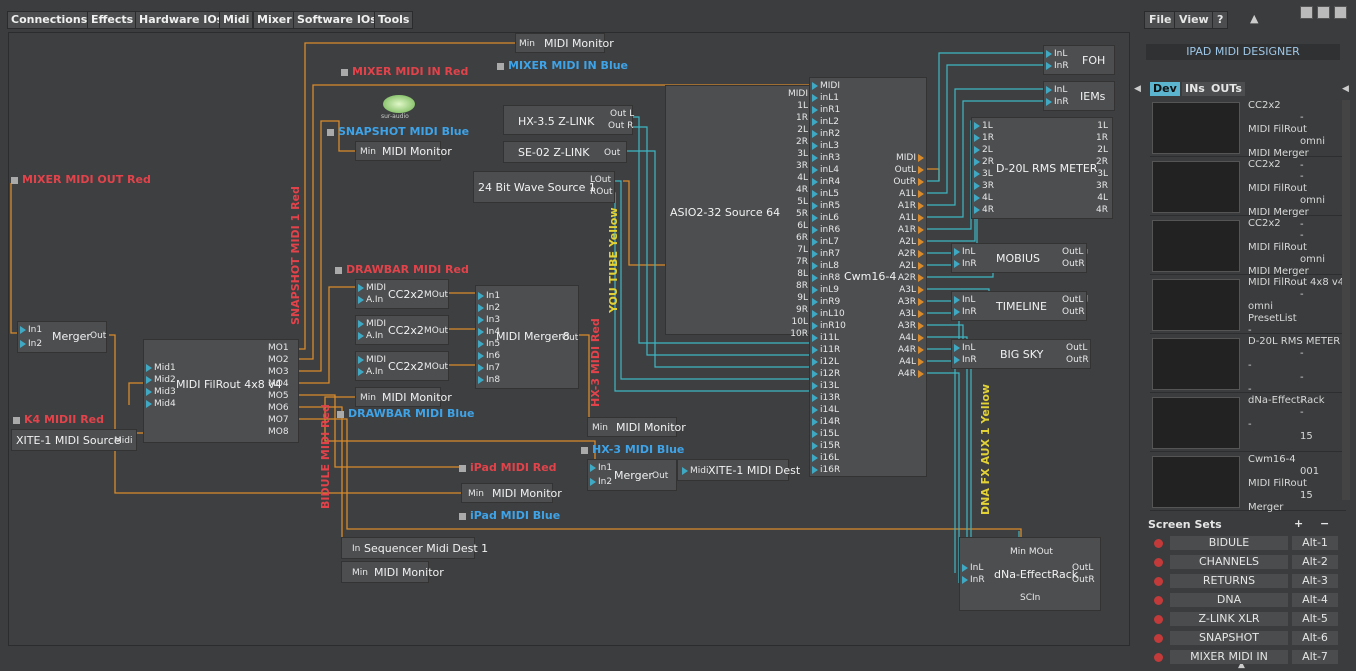 The height and width of the screenshot is (671, 1356). I want to click on cwm-out-port: OutL, so click(909, 170).